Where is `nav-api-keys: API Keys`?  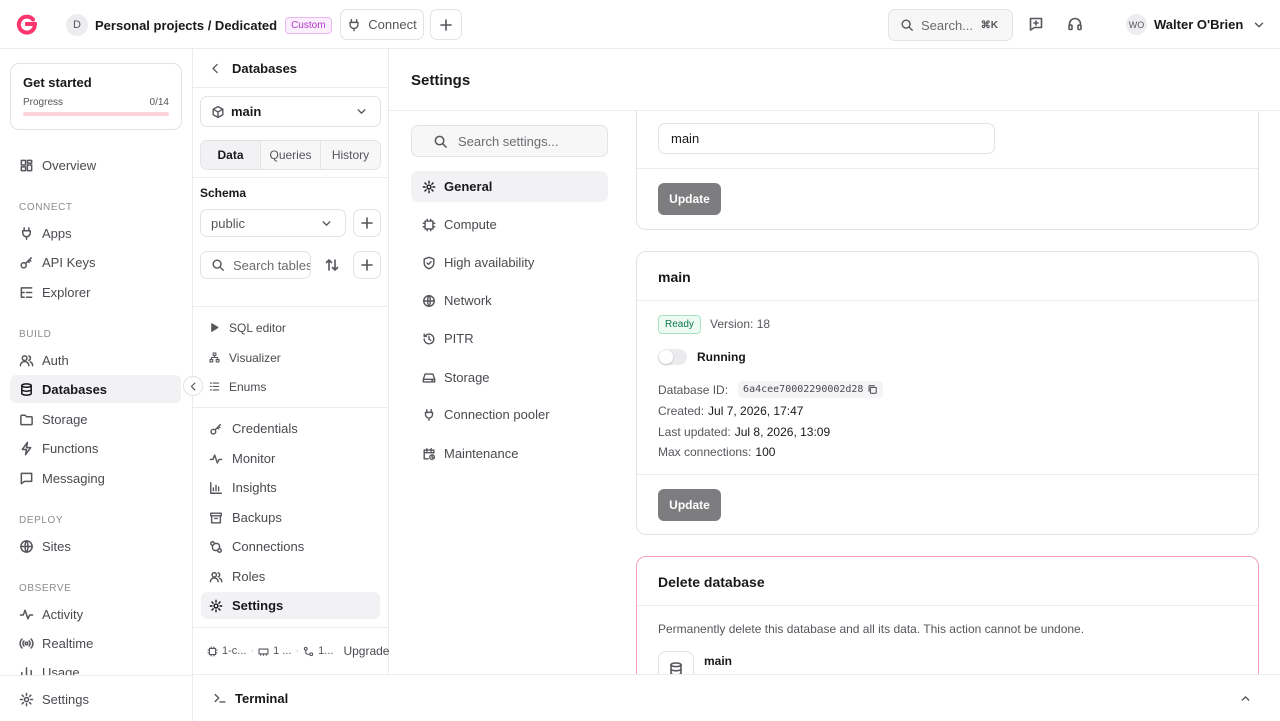 nav-api-keys: API Keys is located at coordinates (95, 262).